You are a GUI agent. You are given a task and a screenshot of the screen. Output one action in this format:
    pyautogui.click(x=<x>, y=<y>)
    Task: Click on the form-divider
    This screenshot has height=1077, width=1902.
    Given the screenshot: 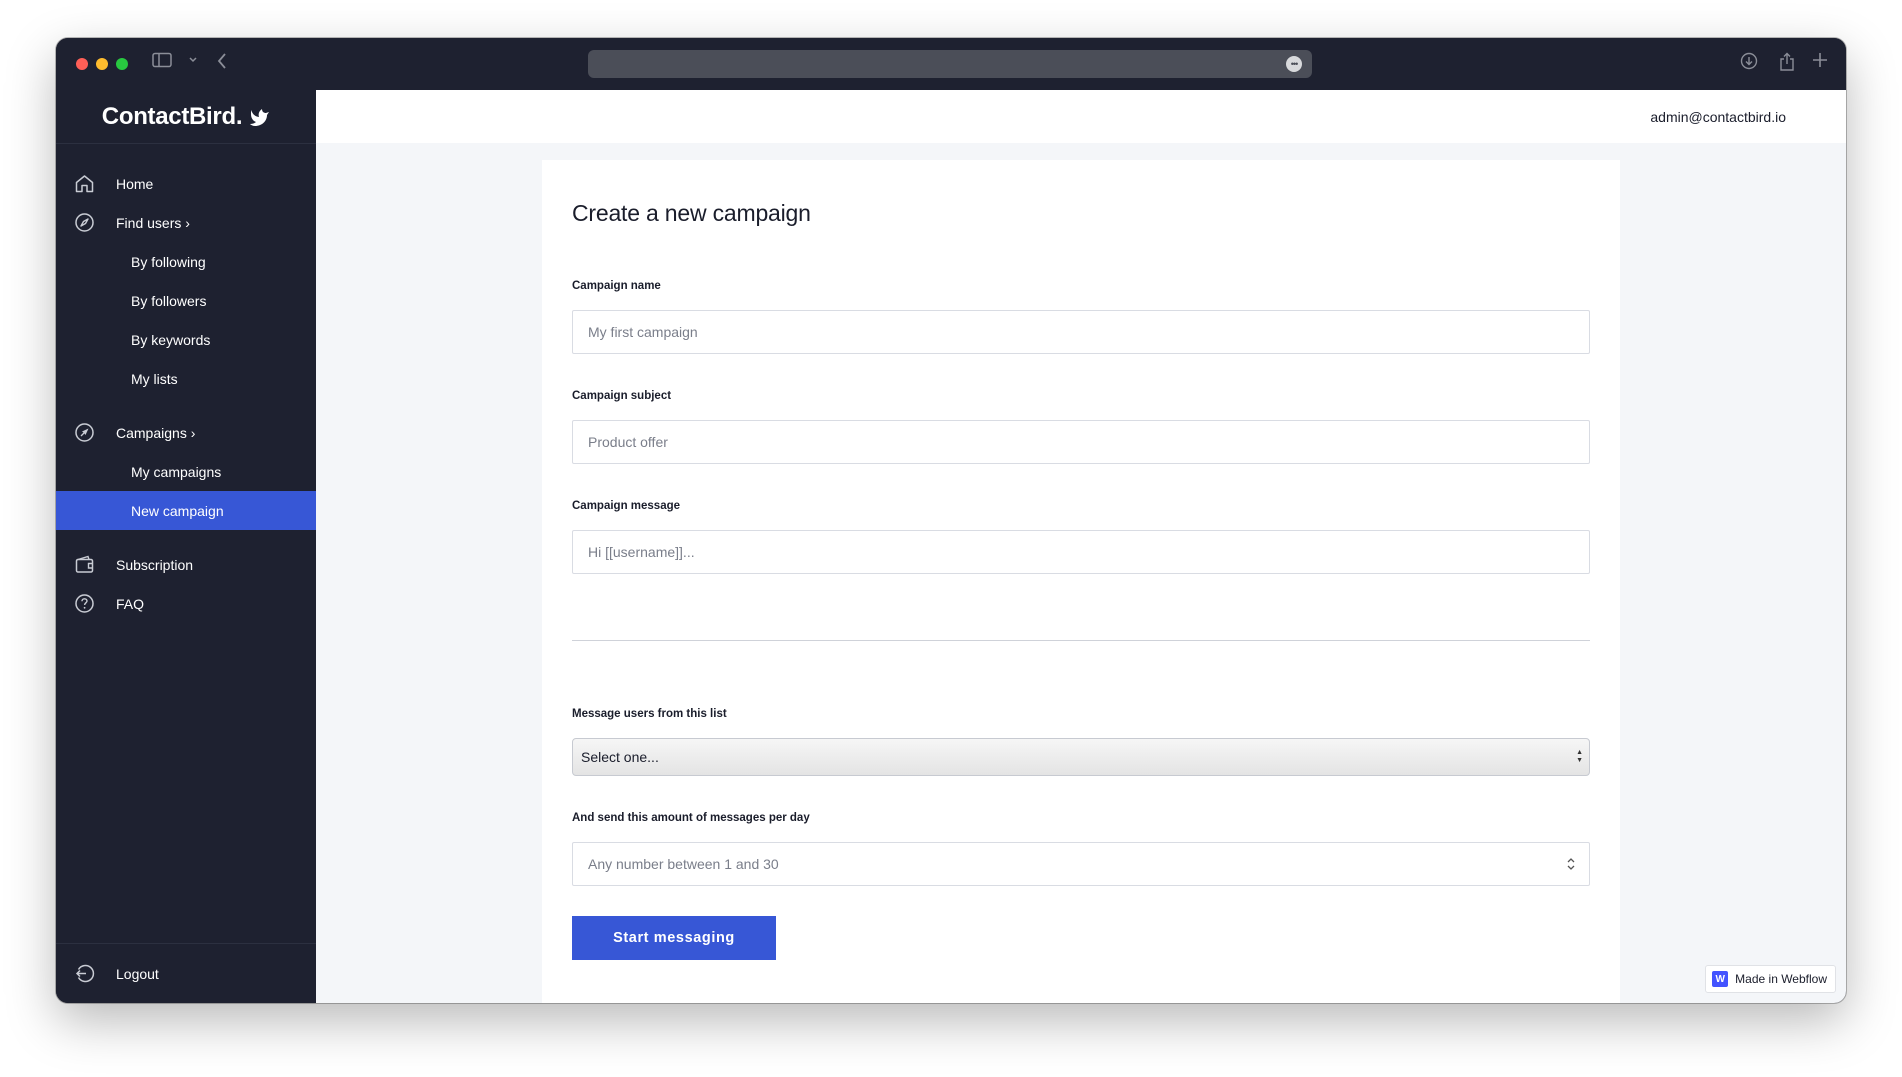 What is the action you would take?
    pyautogui.click(x=1081, y=640)
    